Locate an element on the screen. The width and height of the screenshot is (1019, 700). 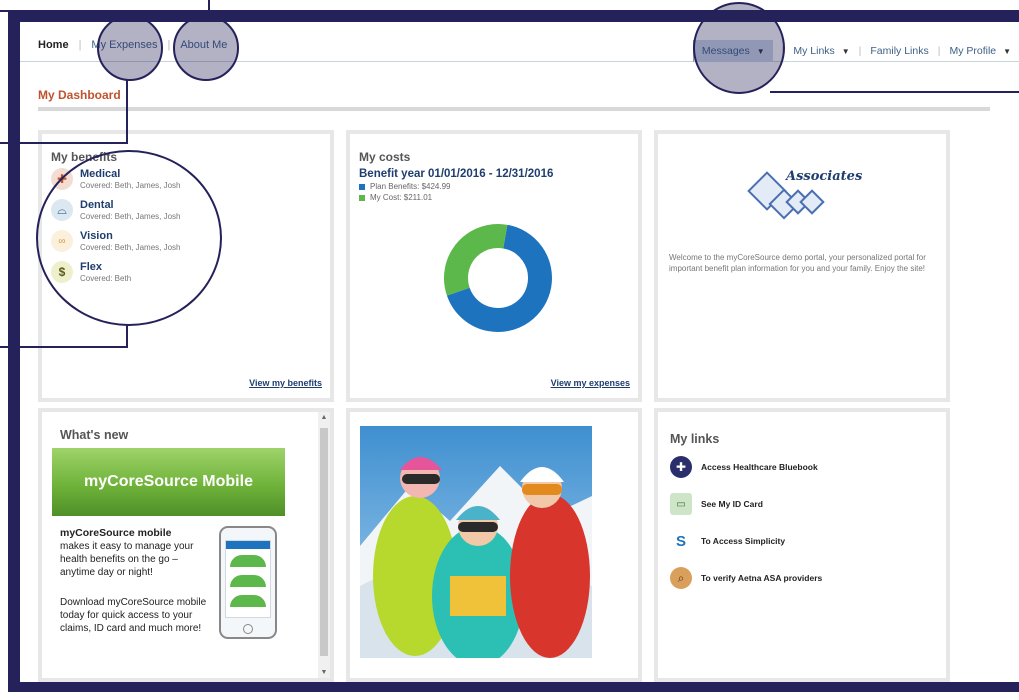
mobile-heading: myCoreSource mobile is located at coordinates (116, 533).